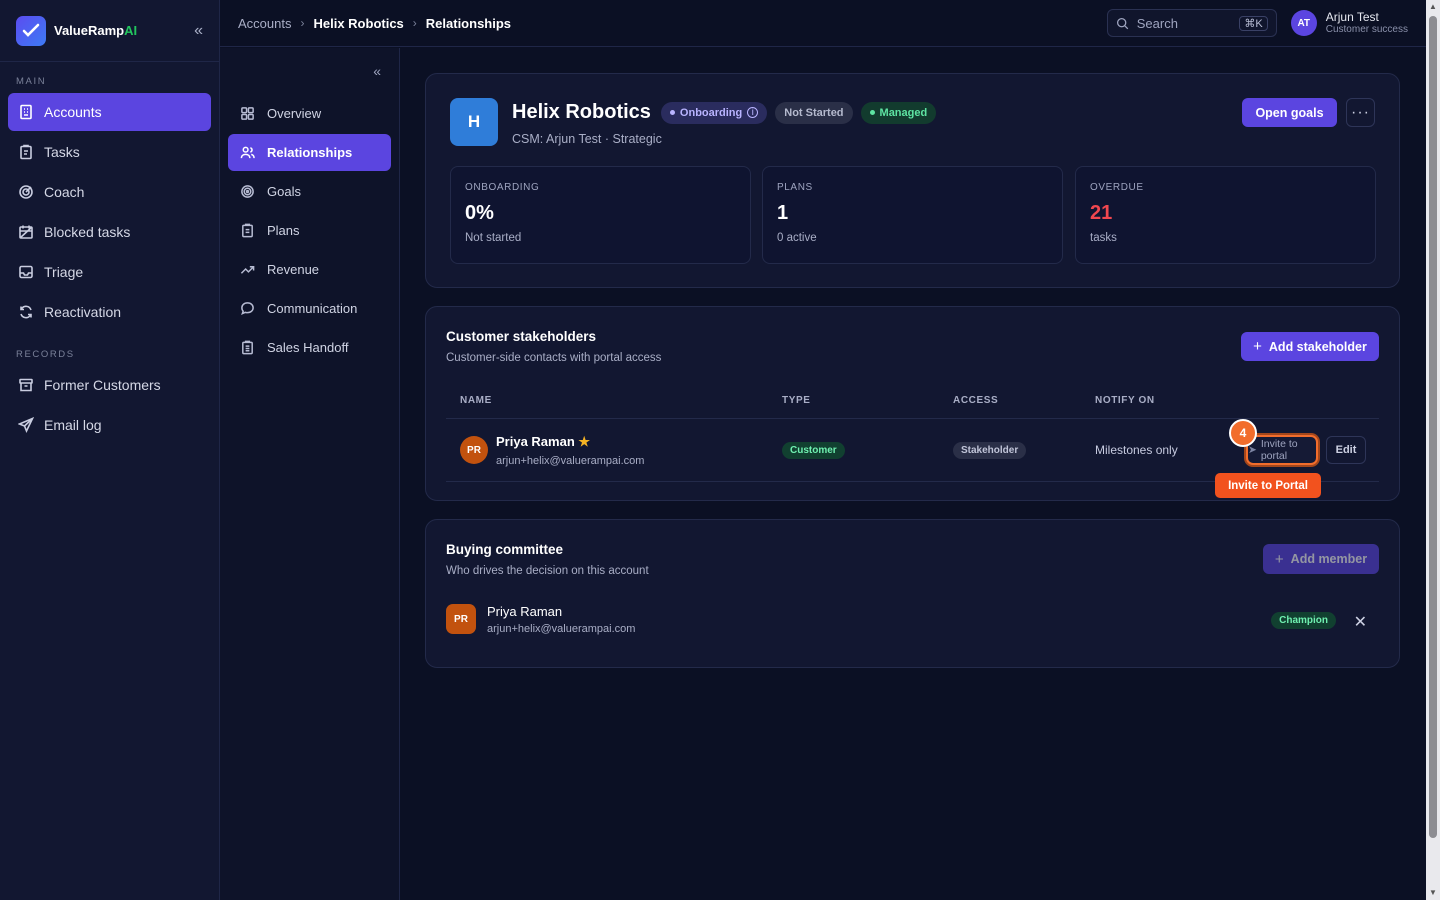 The width and height of the screenshot is (1440, 900). Describe the element at coordinates (1257, 346) in the screenshot. I see `plus-icon: +` at that location.